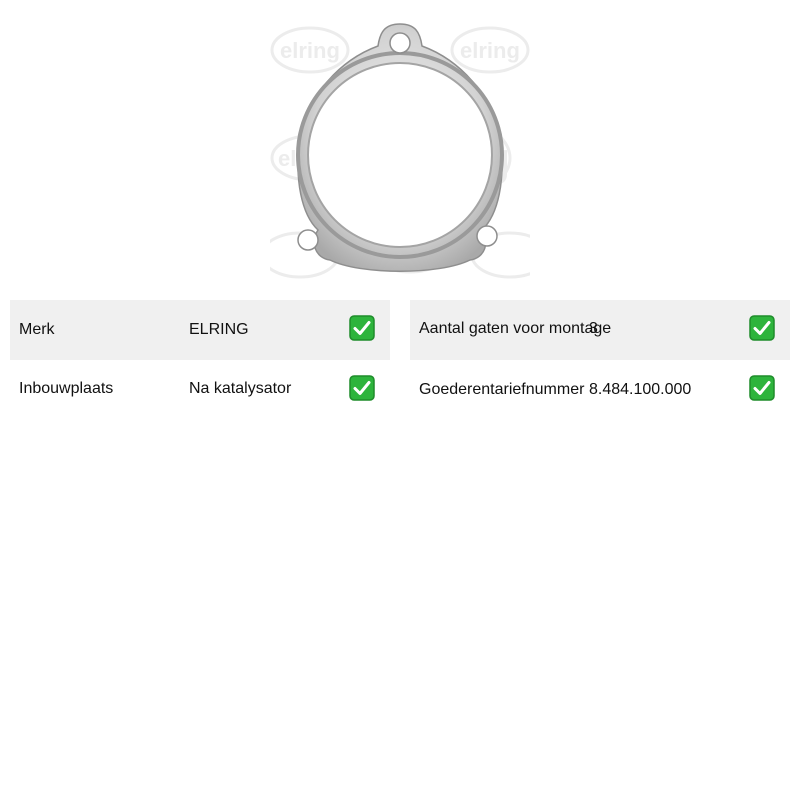 This screenshot has width=800, height=800. What do you see at coordinates (515, 328) in the screenshot?
I see `spec-label: Aantal gaten voor montage` at bounding box center [515, 328].